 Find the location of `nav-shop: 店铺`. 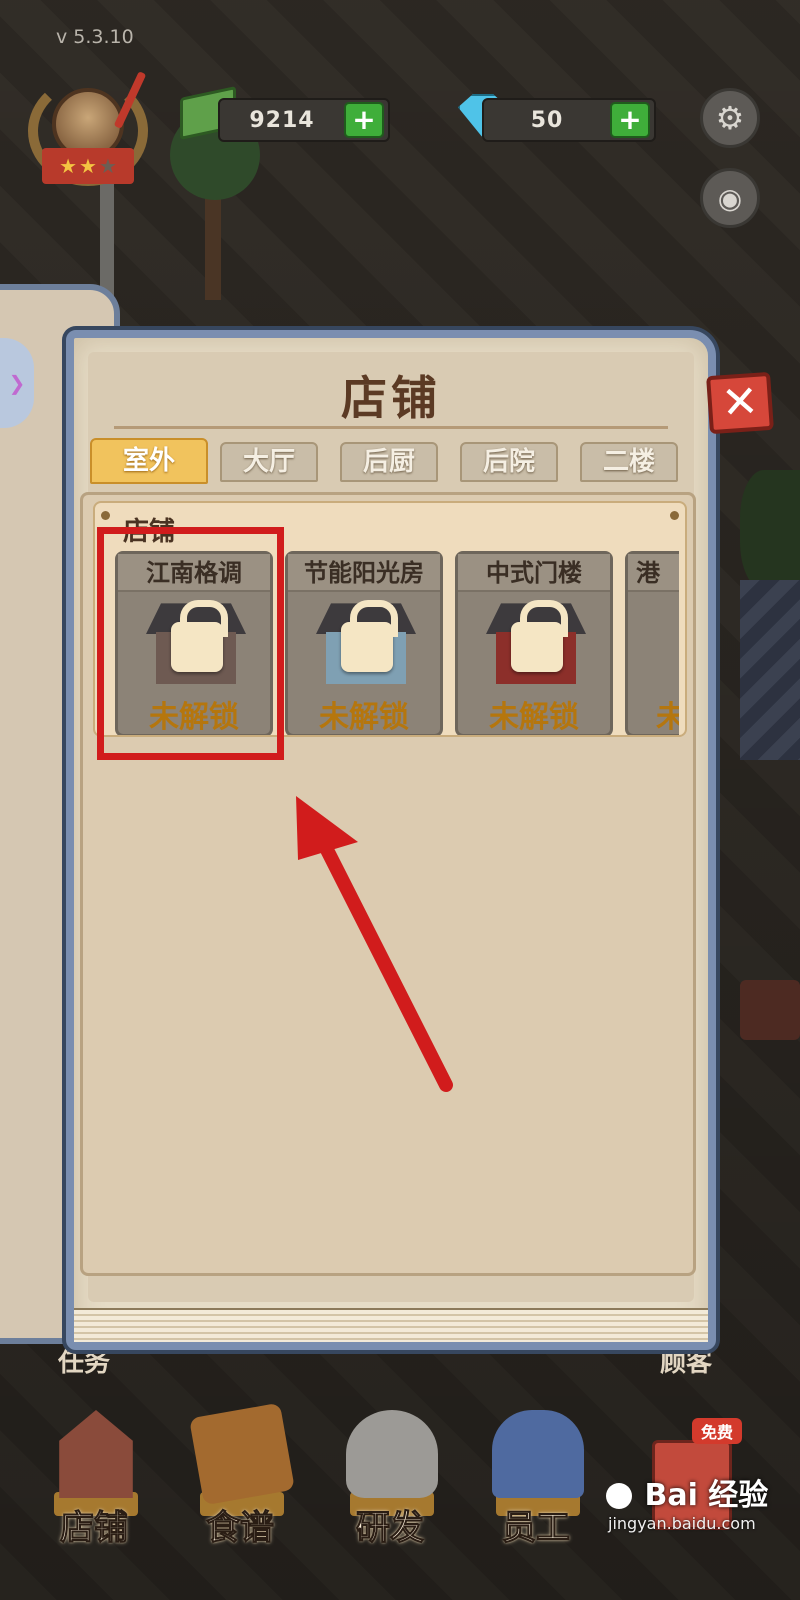

nav-shop: 店铺 is located at coordinates (94, 1490).